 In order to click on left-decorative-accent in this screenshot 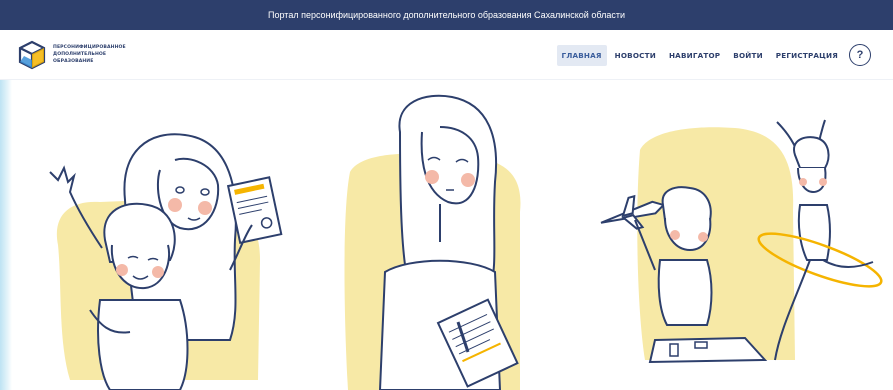, I will do `click(6, 235)`.